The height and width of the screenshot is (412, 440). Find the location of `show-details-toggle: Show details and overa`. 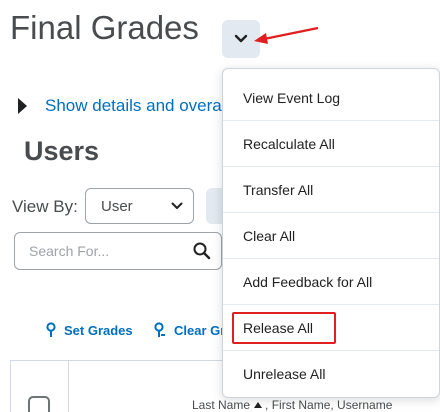

show-details-toggle: Show details and overa is located at coordinates (120, 106).